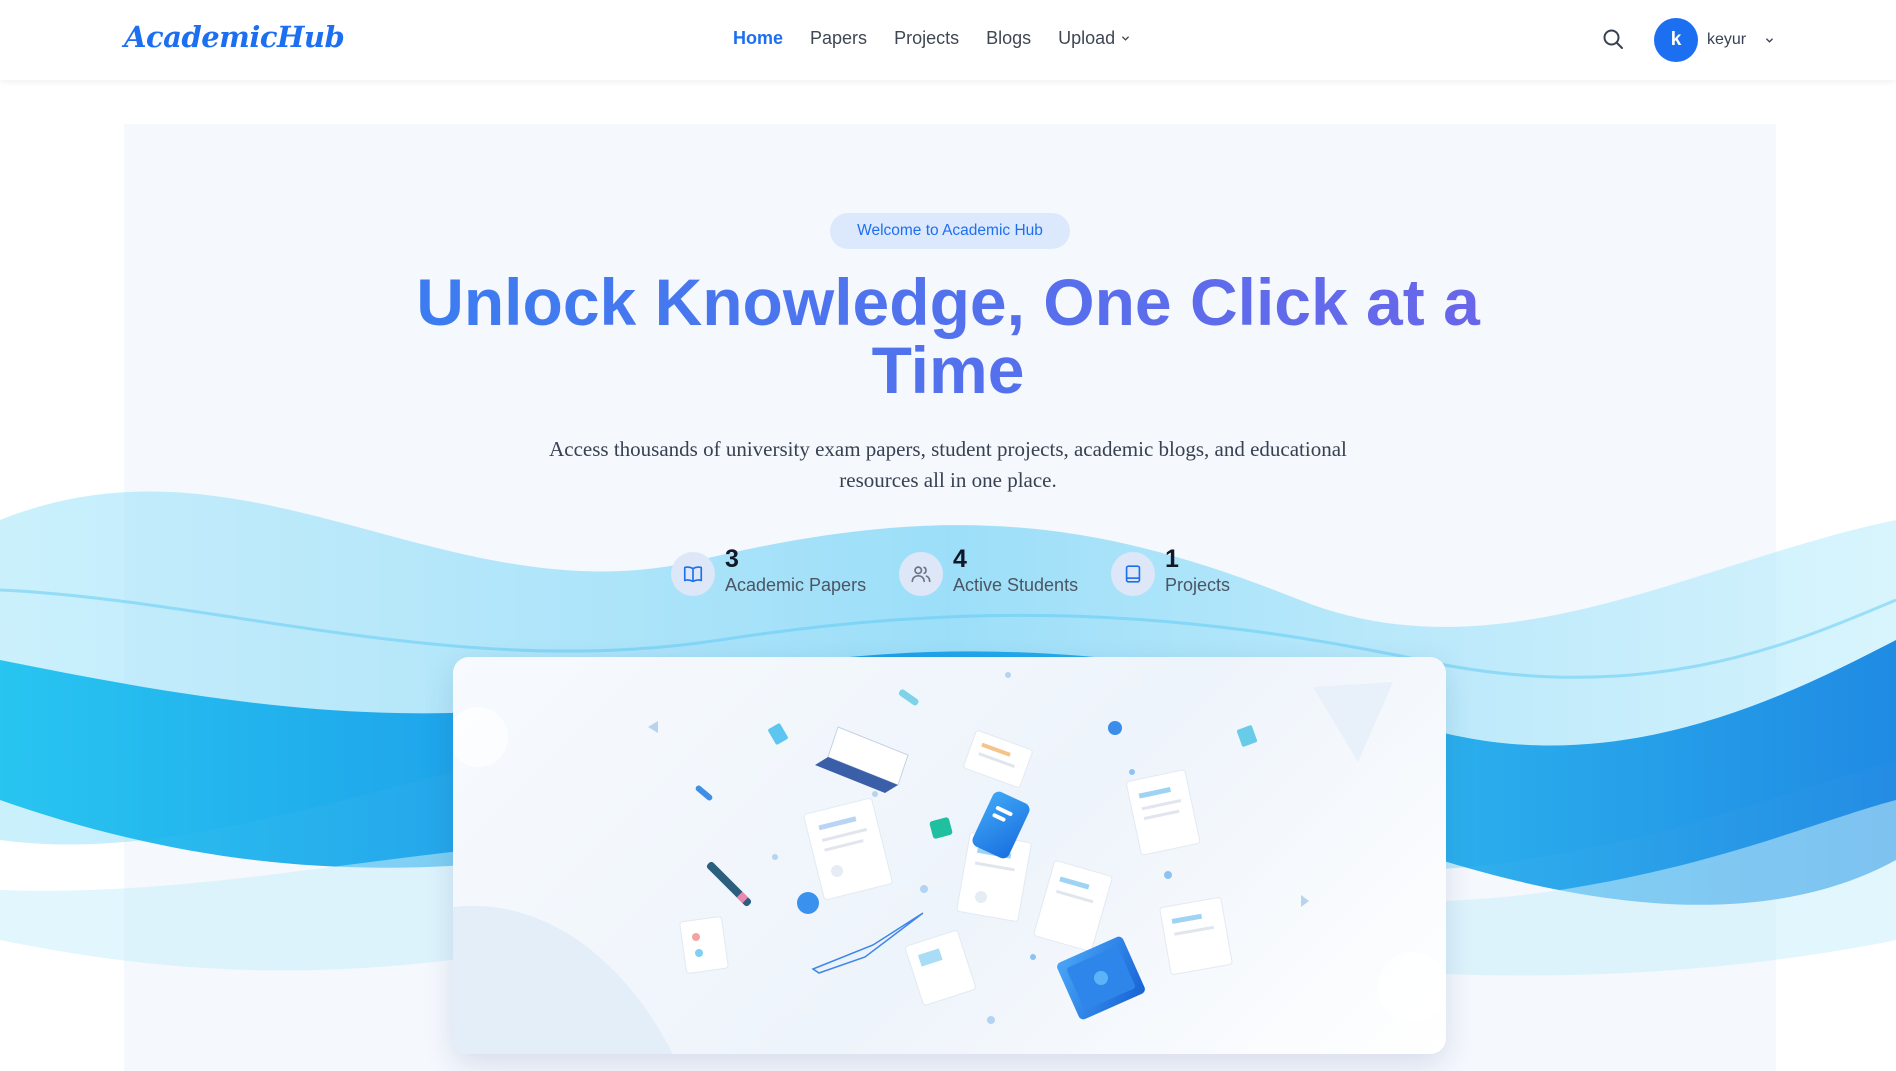  What do you see at coordinates (941, 828) in the screenshot?
I see `book-graphic` at bounding box center [941, 828].